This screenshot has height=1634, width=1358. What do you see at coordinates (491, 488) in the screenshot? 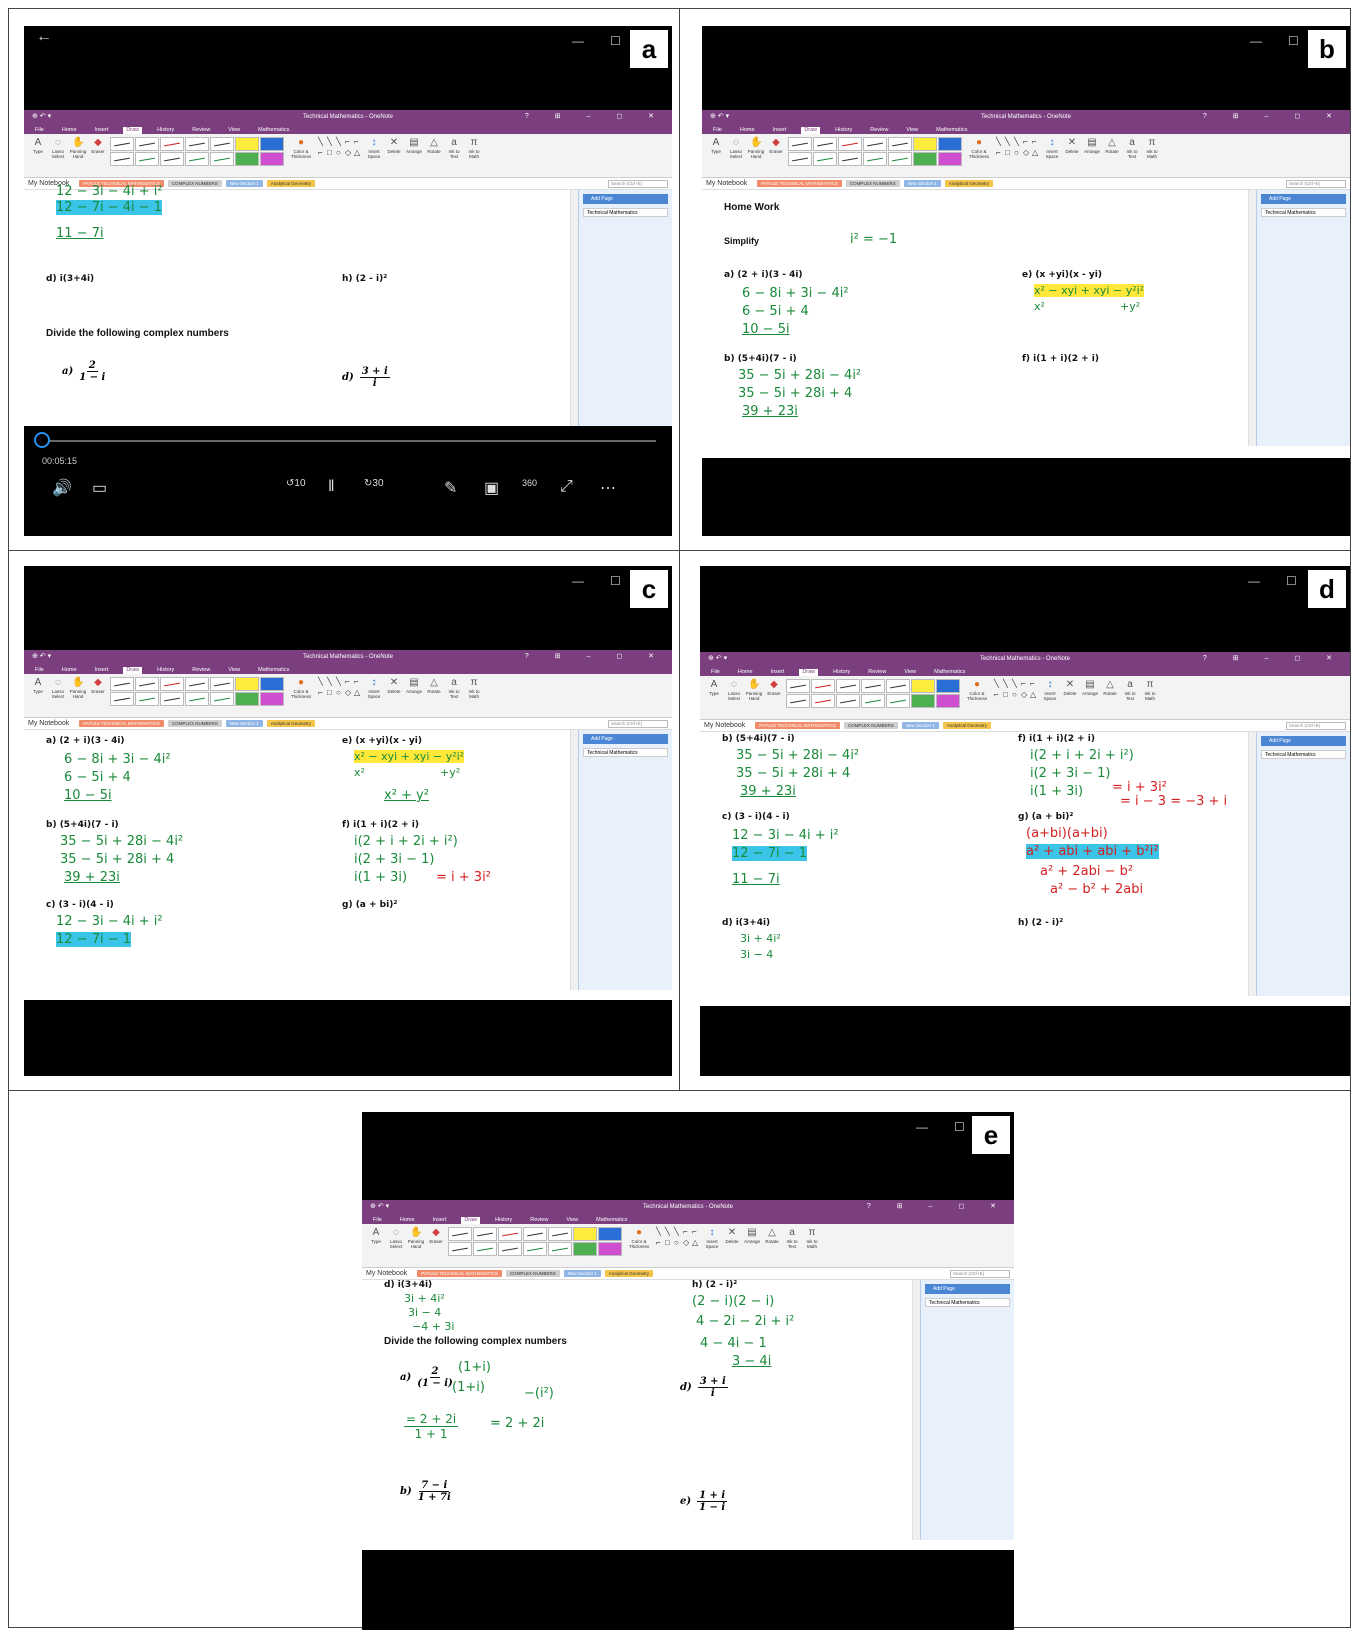
I see `miniview-icon: ▣` at bounding box center [491, 488].